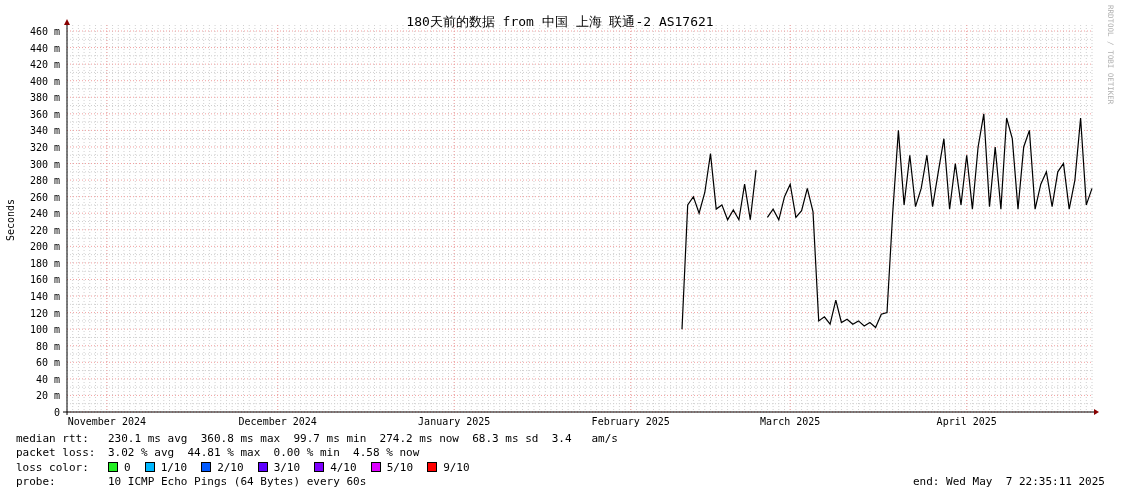 This screenshot has height=494, width=1121. What do you see at coordinates (630, 421) in the screenshot?
I see `x-tick-label: February 2025` at bounding box center [630, 421].